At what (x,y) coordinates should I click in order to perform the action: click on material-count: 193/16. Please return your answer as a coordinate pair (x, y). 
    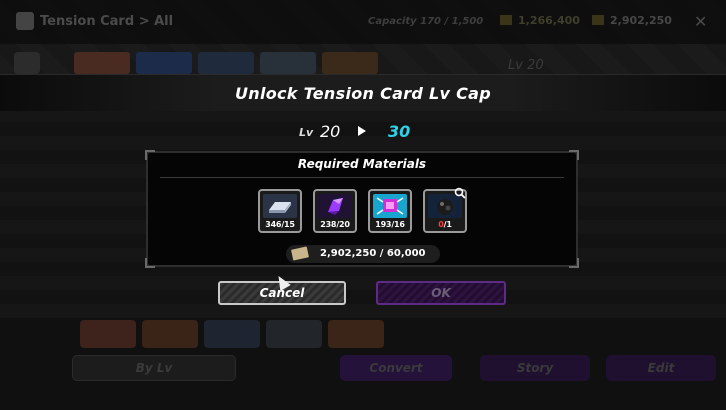
    Looking at the image, I should click on (390, 224).